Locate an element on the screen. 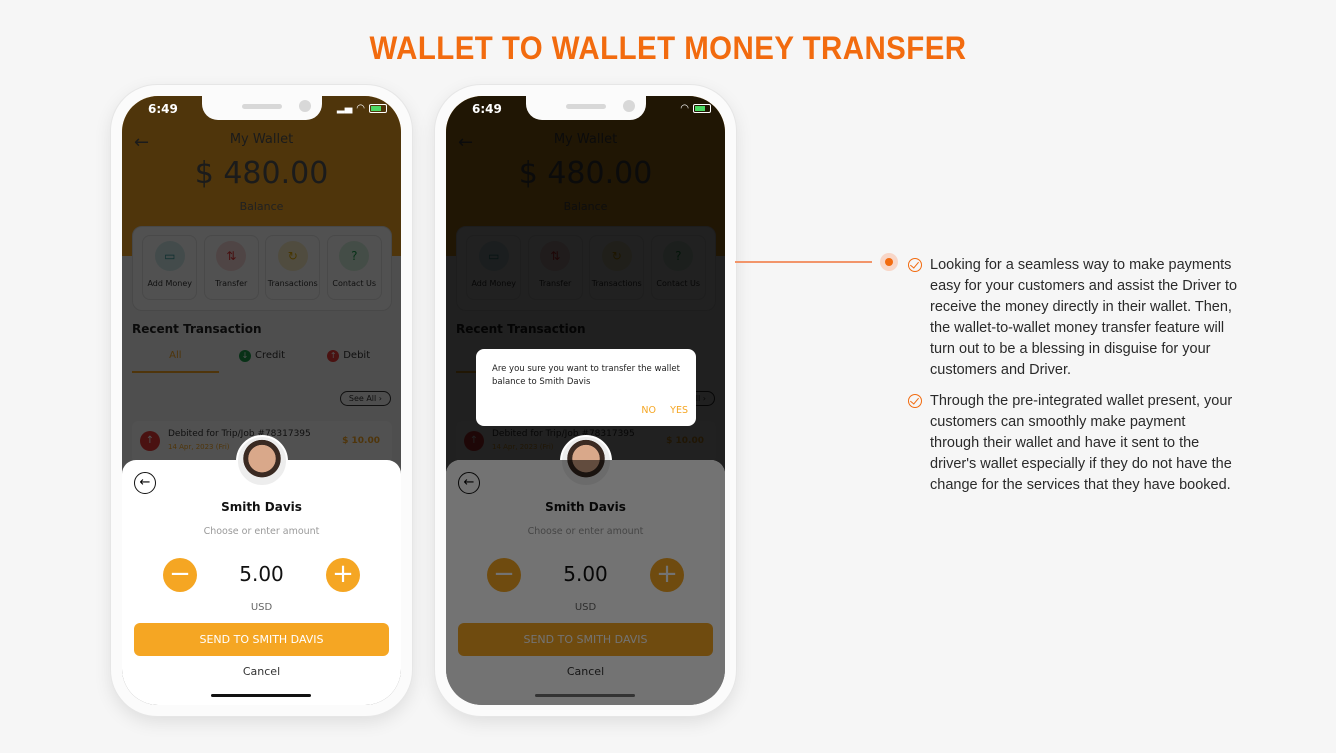 The width and height of the screenshot is (1336, 753). status-icons: ▂▄ ◠ is located at coordinates (362, 108).